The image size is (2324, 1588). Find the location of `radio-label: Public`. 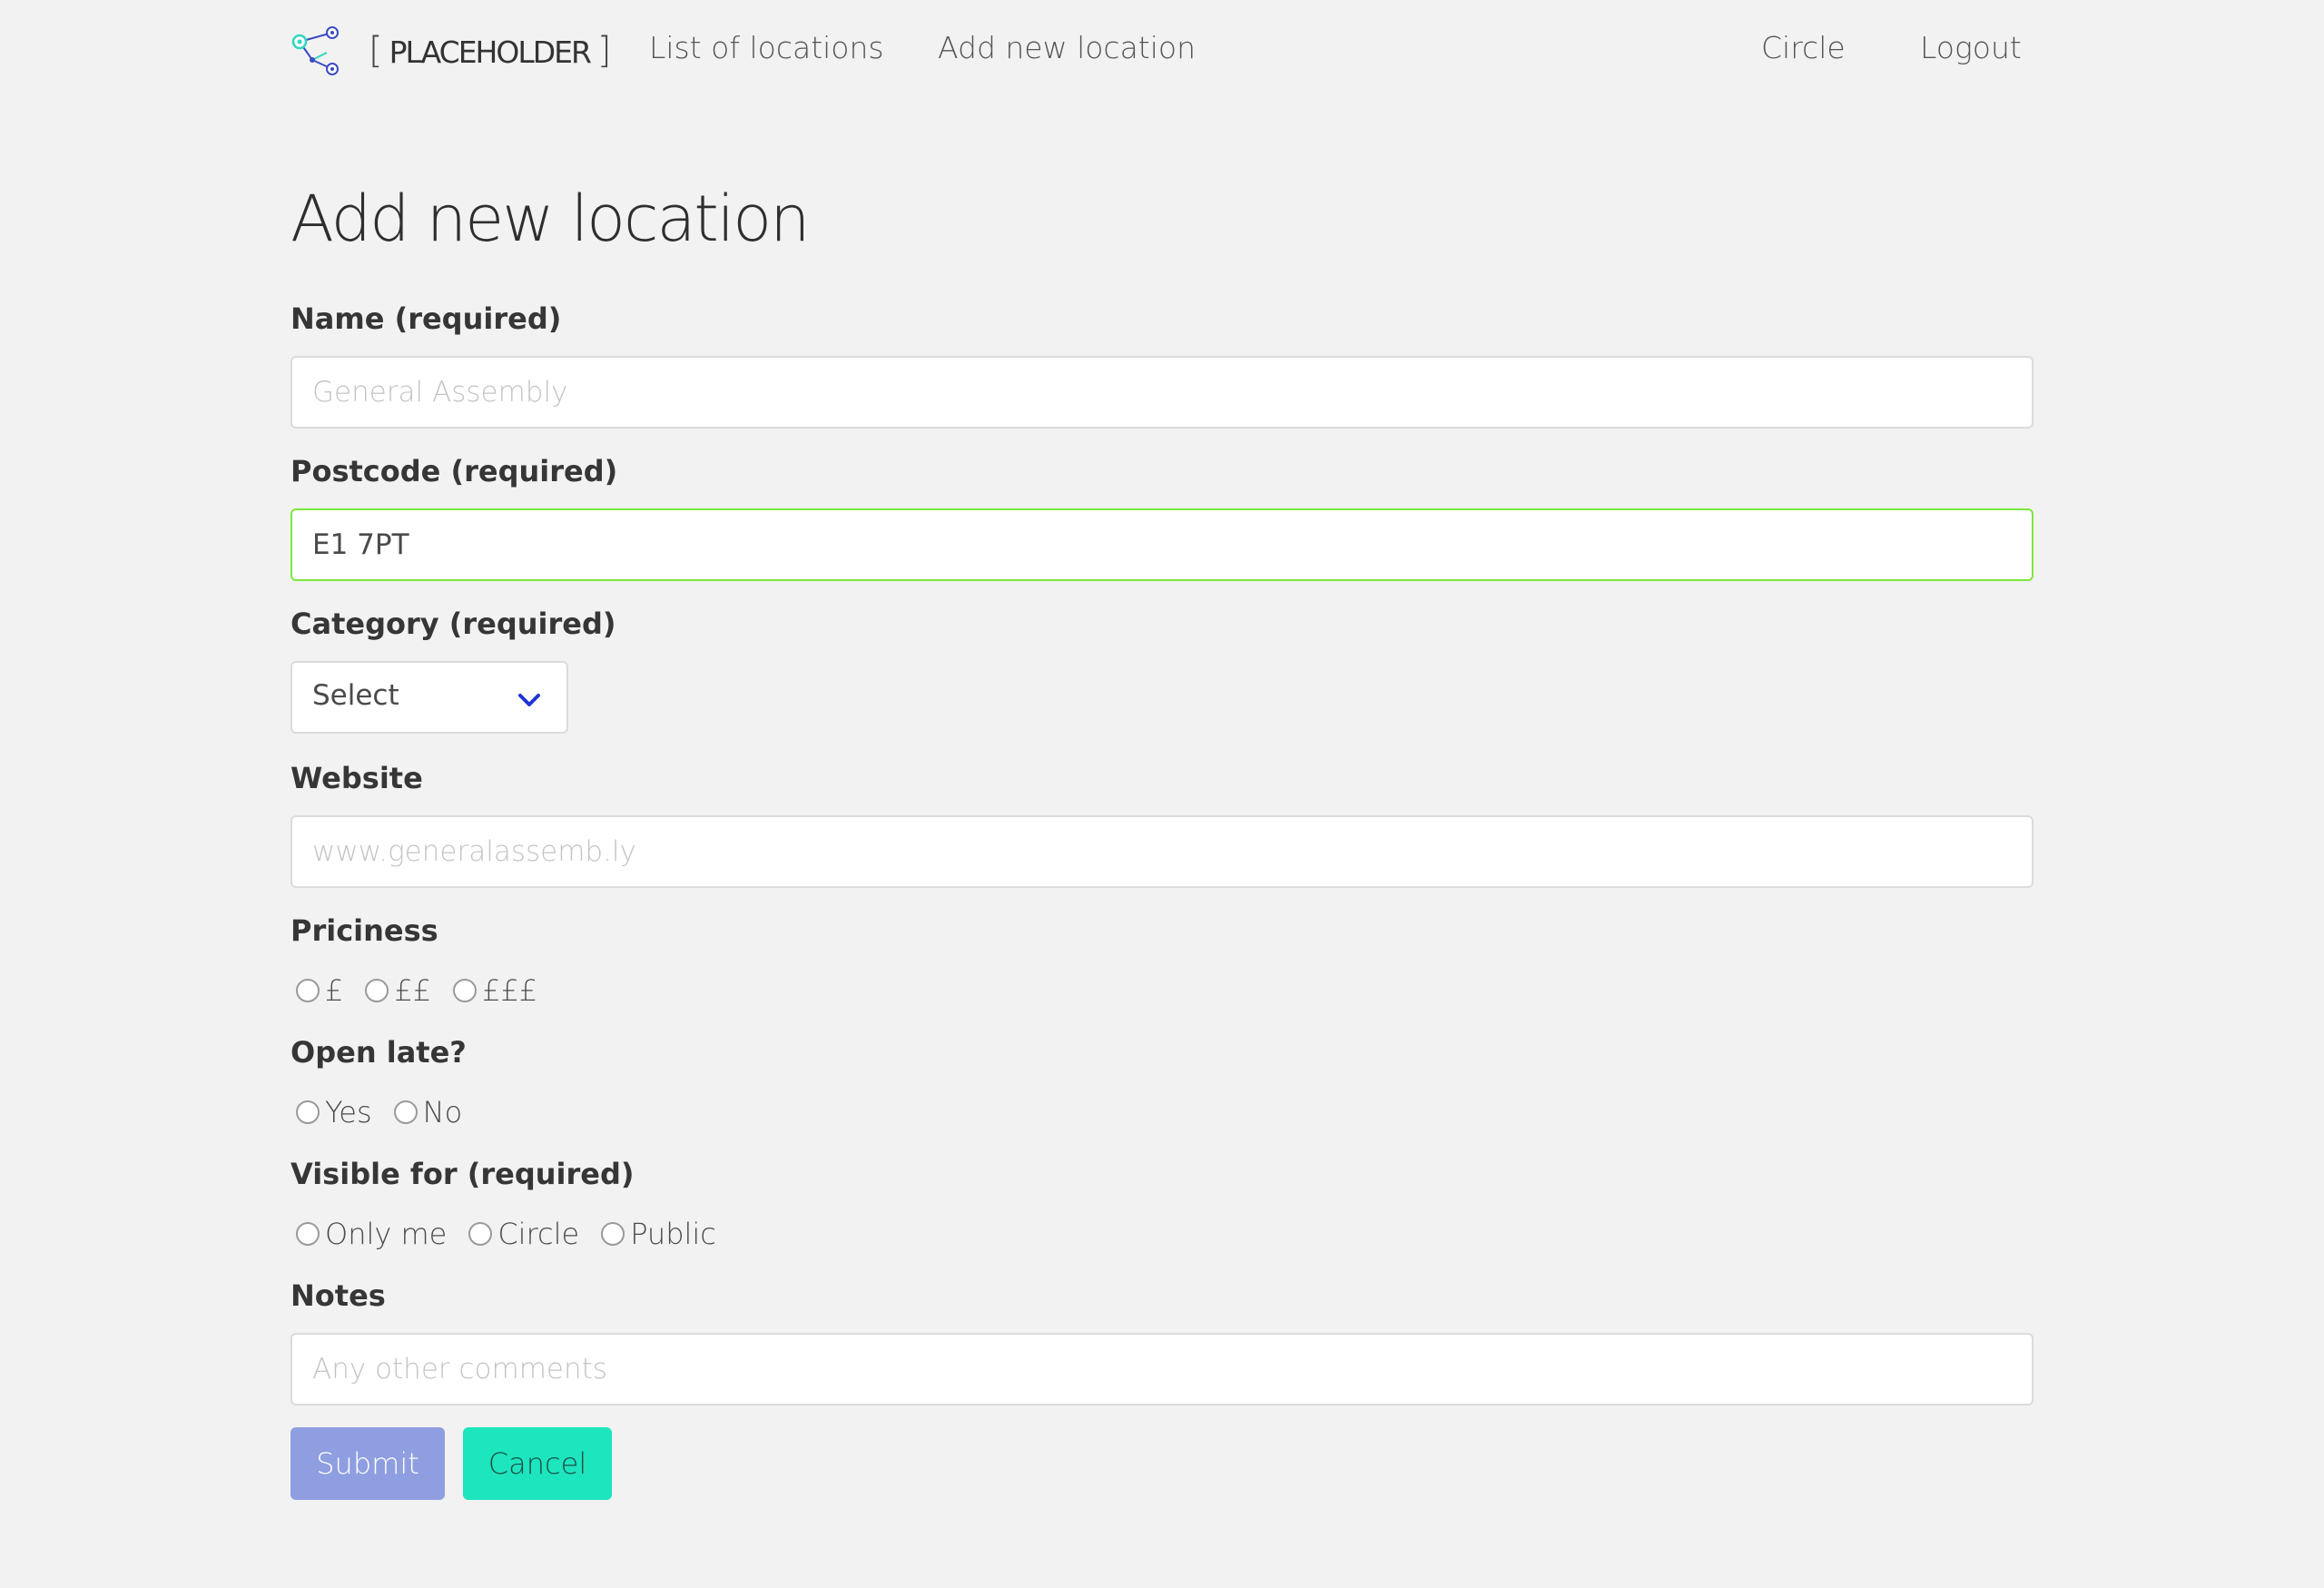

radio-label: Public is located at coordinates (673, 1234).